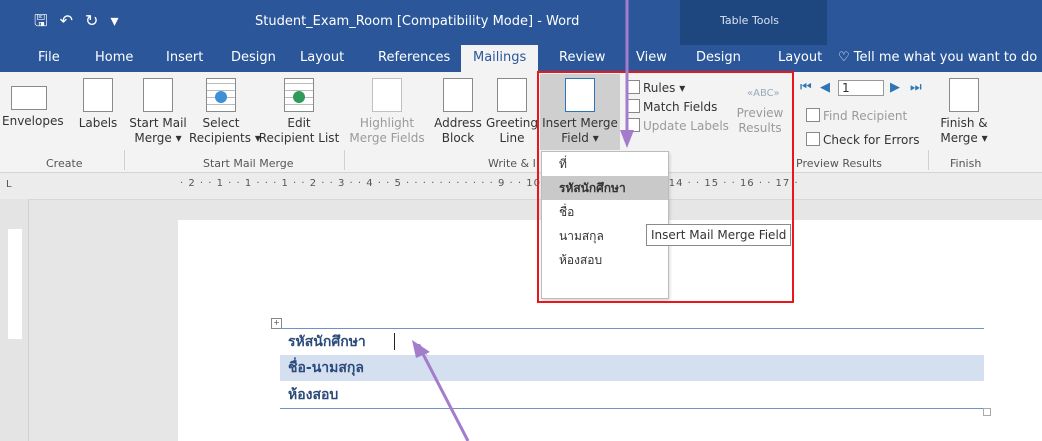 This screenshot has width=1042, height=441. What do you see at coordinates (445, 396) in the screenshot?
I see `arrow-up` at bounding box center [445, 396].